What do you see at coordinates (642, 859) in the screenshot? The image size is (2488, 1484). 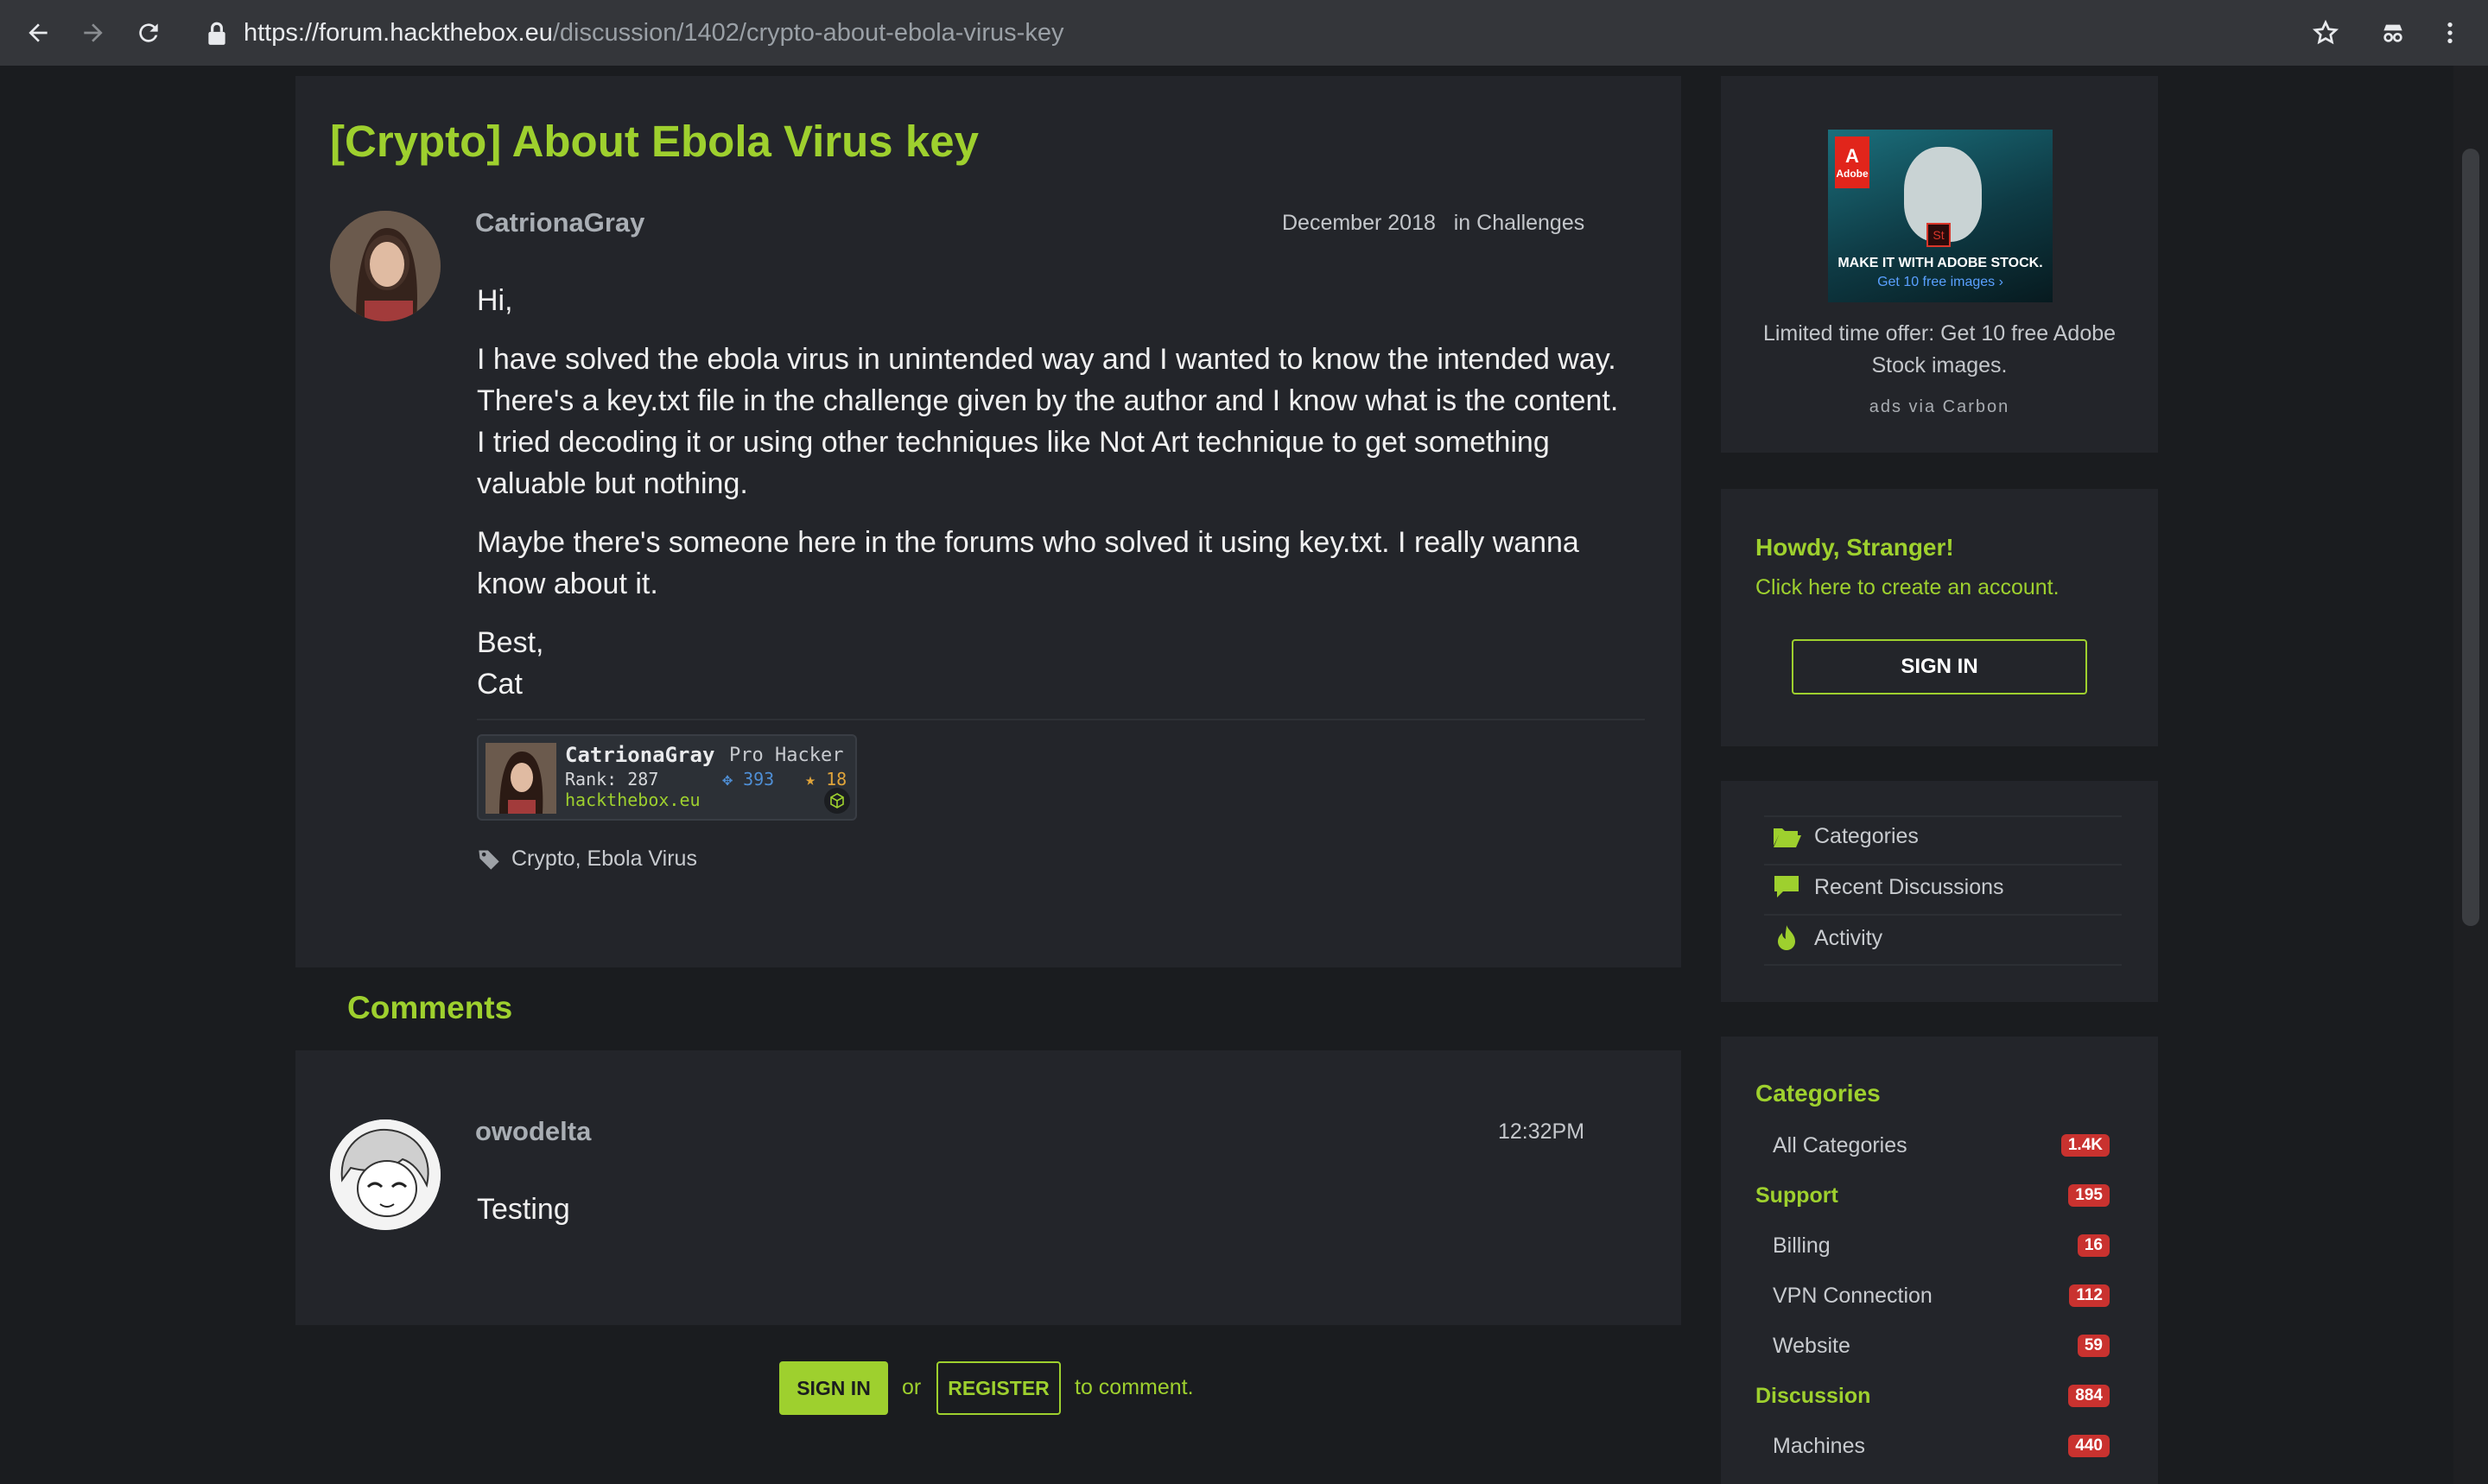 I see `tag-ebola-virus: Ebola Virus` at bounding box center [642, 859].